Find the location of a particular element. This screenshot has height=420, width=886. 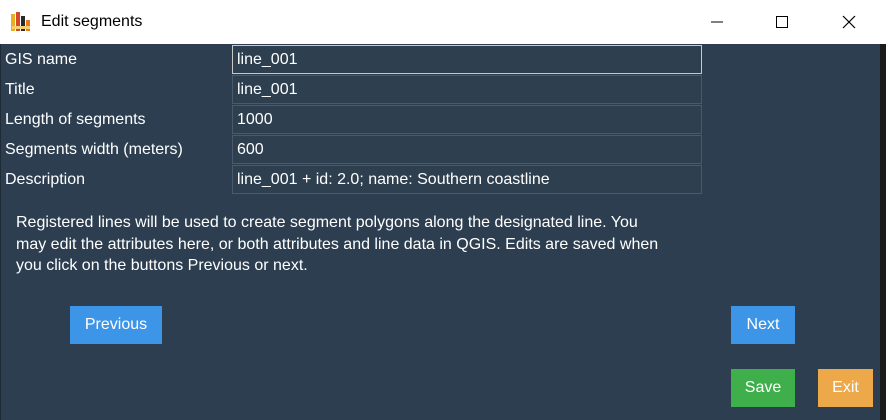

gis-name-field: line_001 is located at coordinates (467, 59).